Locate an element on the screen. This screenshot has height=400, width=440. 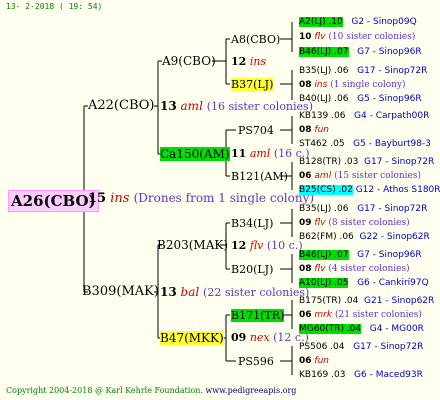
gen4-row-23: 06 fun is located at coordinates (314, 361).